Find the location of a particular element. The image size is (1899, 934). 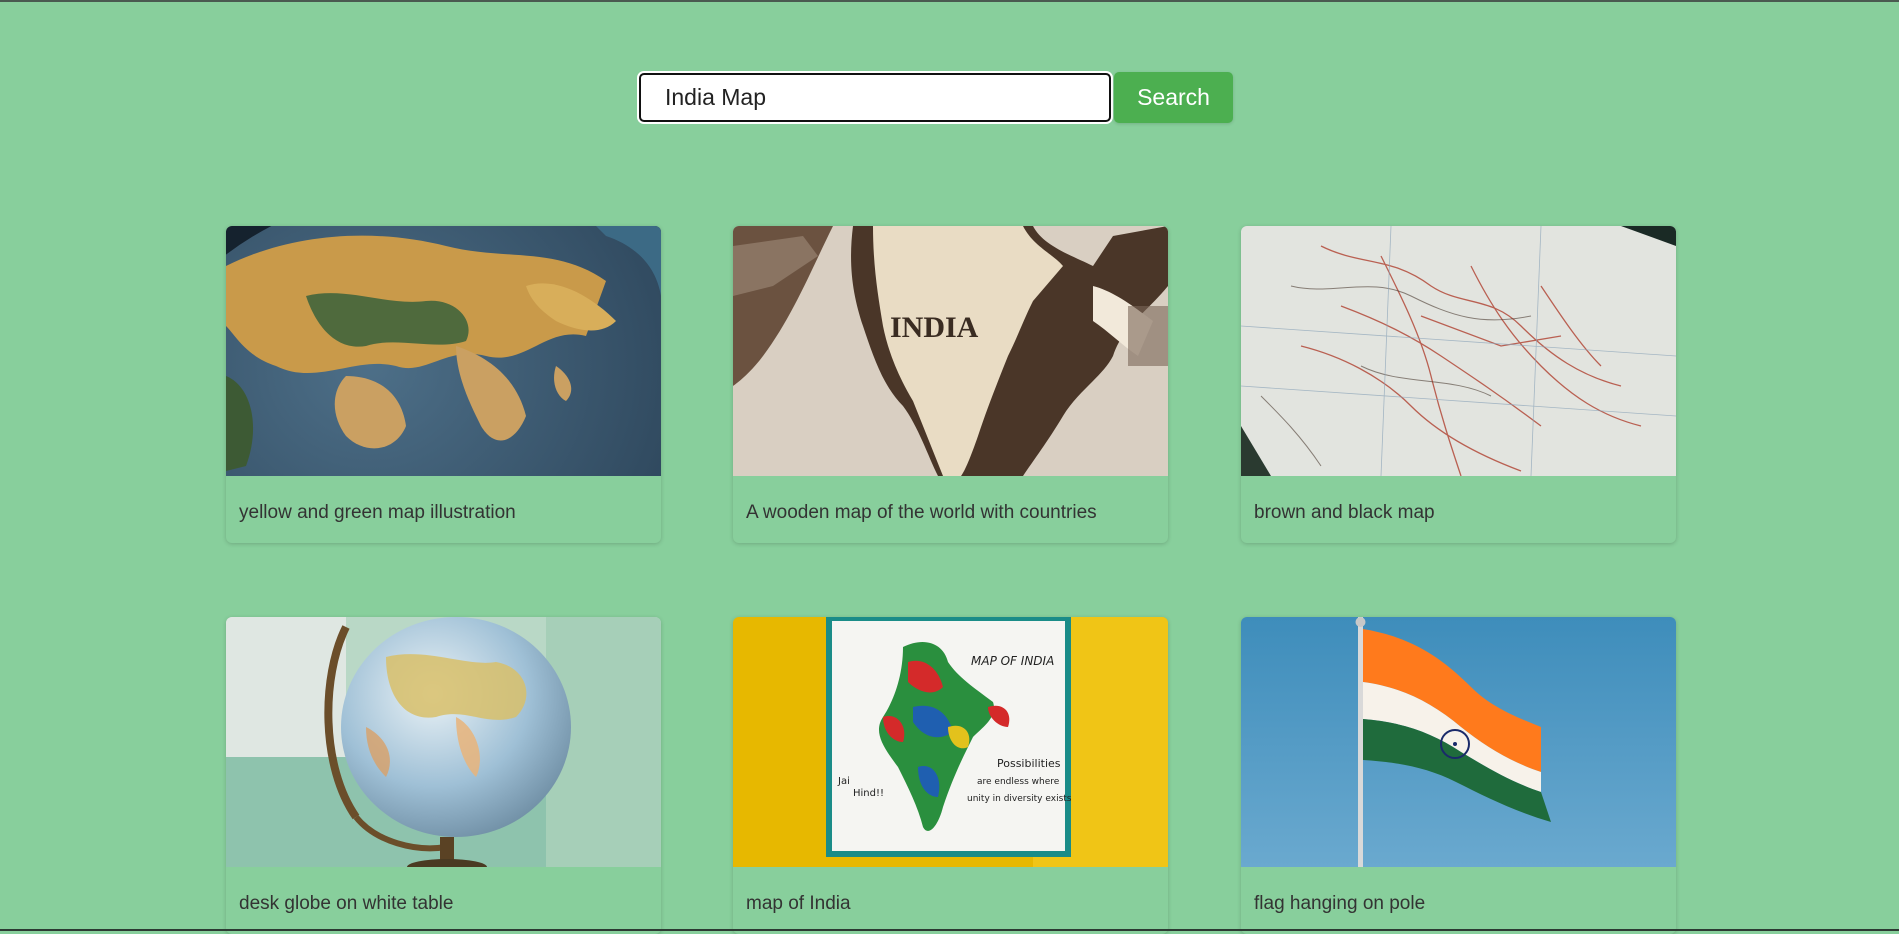

svg-text: unity in diversity exists is located at coordinates (1019, 799).